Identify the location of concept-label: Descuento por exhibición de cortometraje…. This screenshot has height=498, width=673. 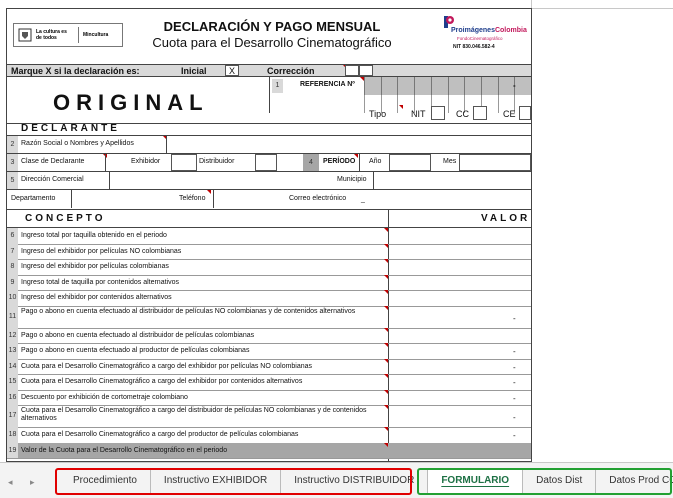
(104, 397).